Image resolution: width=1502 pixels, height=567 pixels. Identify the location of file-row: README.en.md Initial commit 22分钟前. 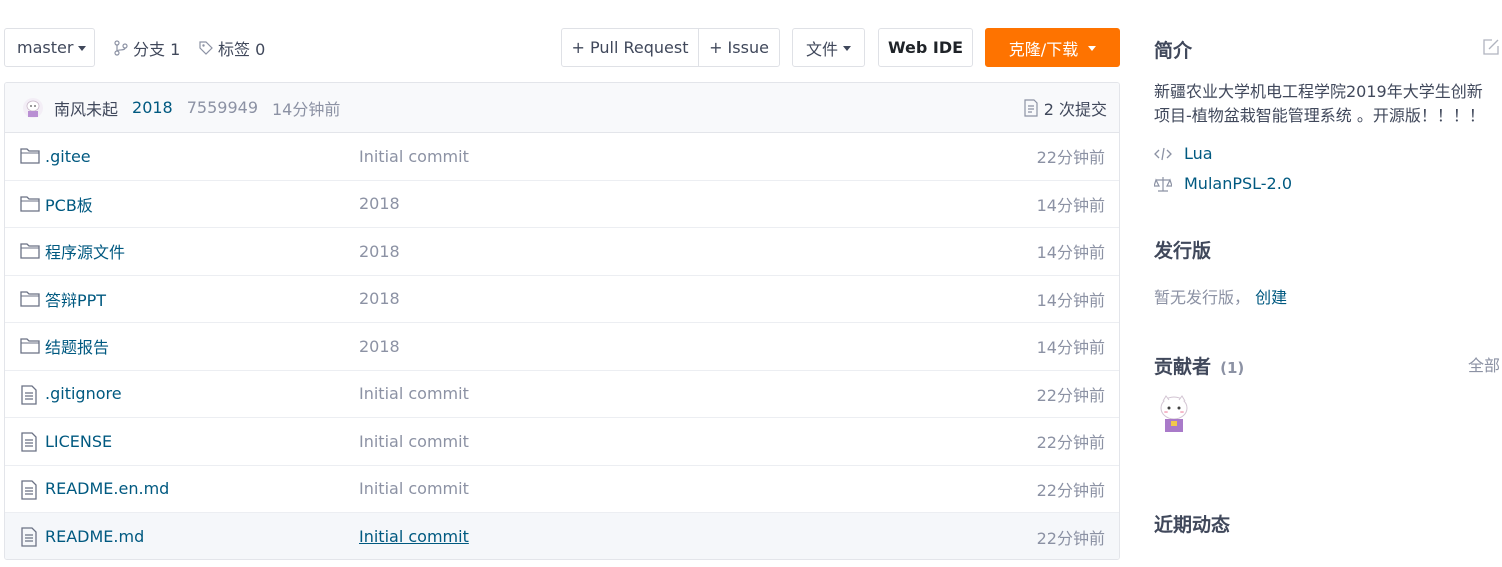
(562, 489).